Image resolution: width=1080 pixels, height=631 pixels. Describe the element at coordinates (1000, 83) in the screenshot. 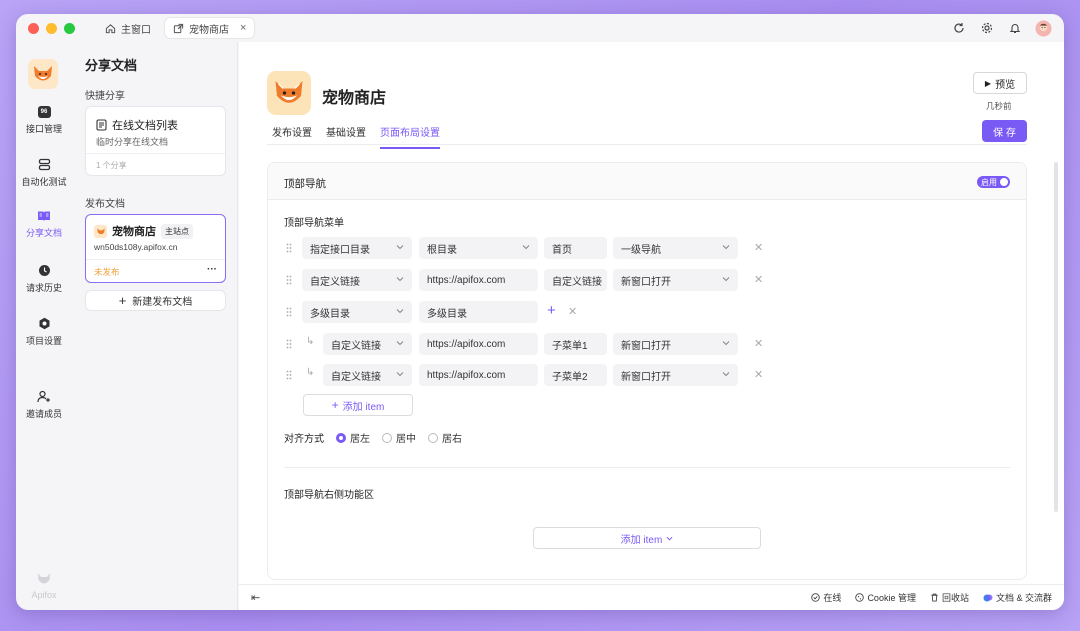

I see `preview-button: ▶ 预览` at that location.